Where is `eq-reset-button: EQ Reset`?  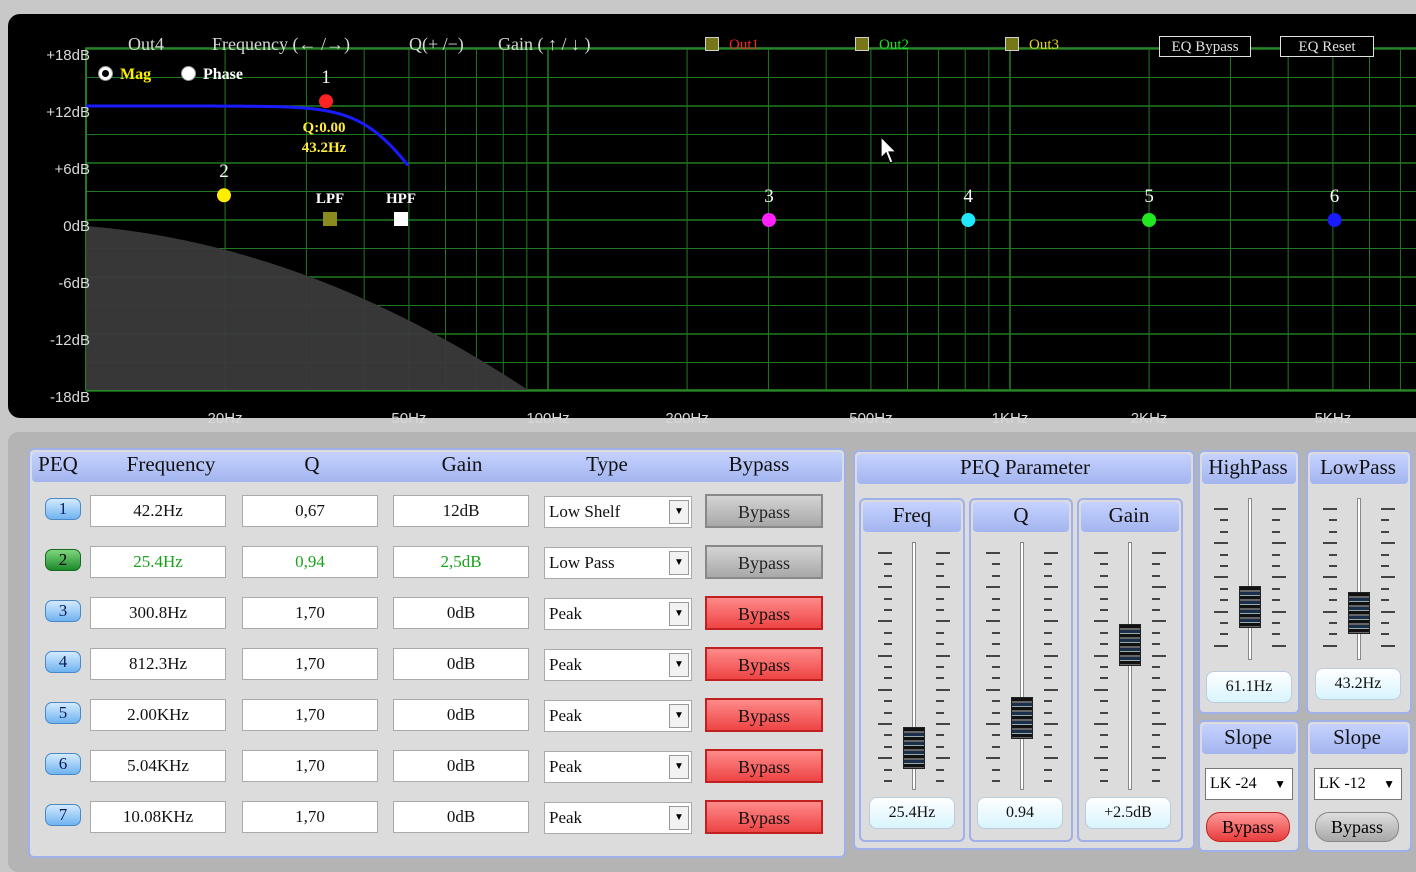 eq-reset-button: EQ Reset is located at coordinates (1327, 46).